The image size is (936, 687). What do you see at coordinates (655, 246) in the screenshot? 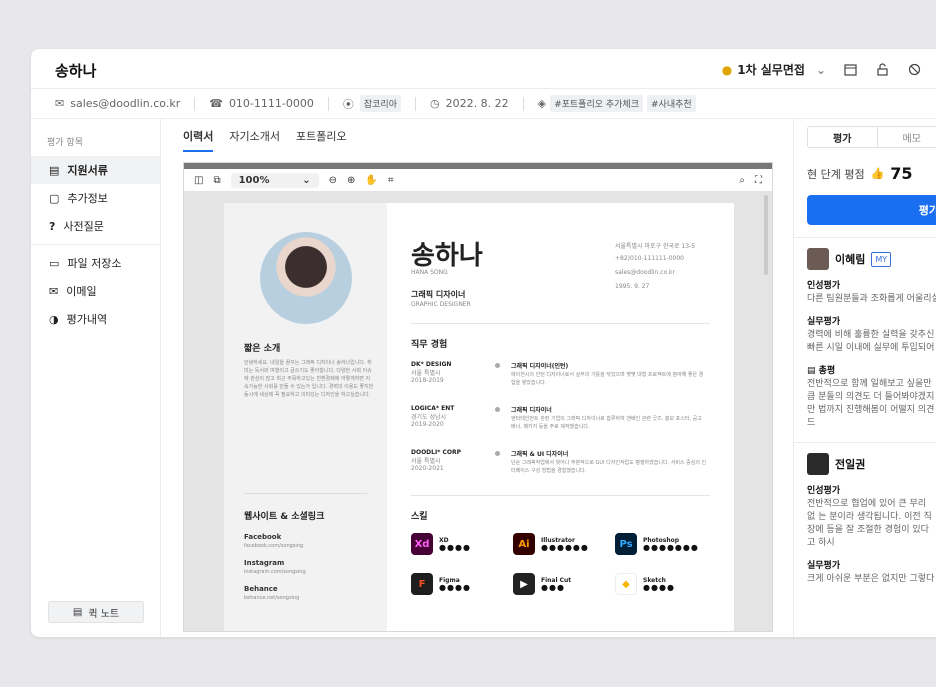
I see `contact-address: 서울특별시 마포구 한국로 13-5` at bounding box center [655, 246].